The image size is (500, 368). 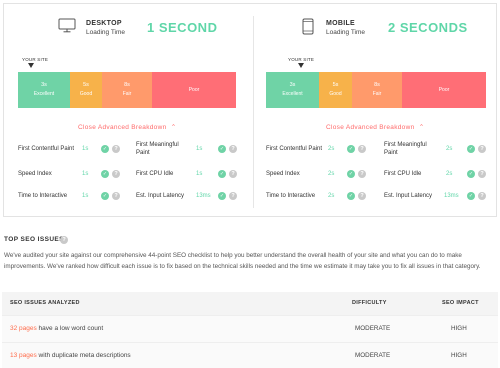 I want to click on device-name: DESKTOP, so click(x=104, y=23).